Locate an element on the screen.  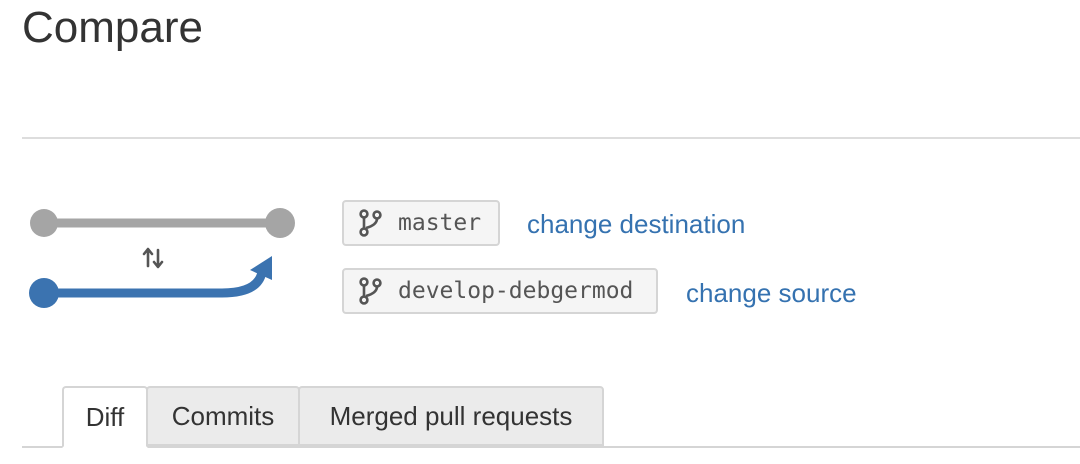
page-title: Compare is located at coordinates (112, 27).